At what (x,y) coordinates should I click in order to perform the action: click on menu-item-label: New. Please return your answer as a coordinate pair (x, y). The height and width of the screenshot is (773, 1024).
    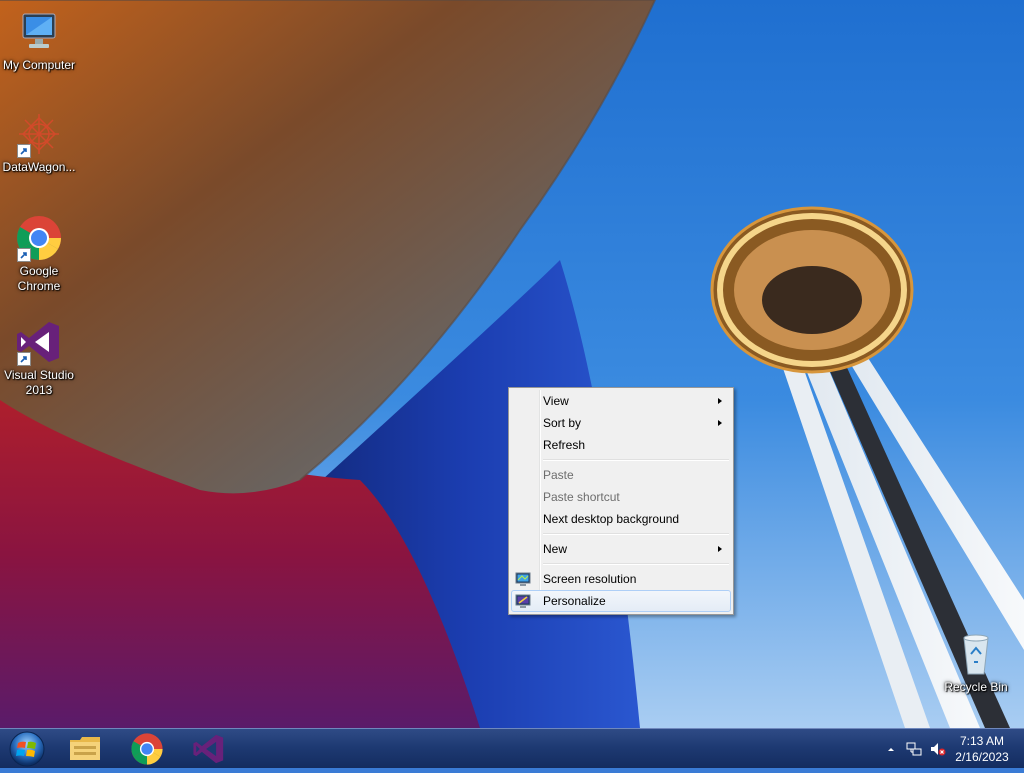
    Looking at the image, I should click on (555, 549).